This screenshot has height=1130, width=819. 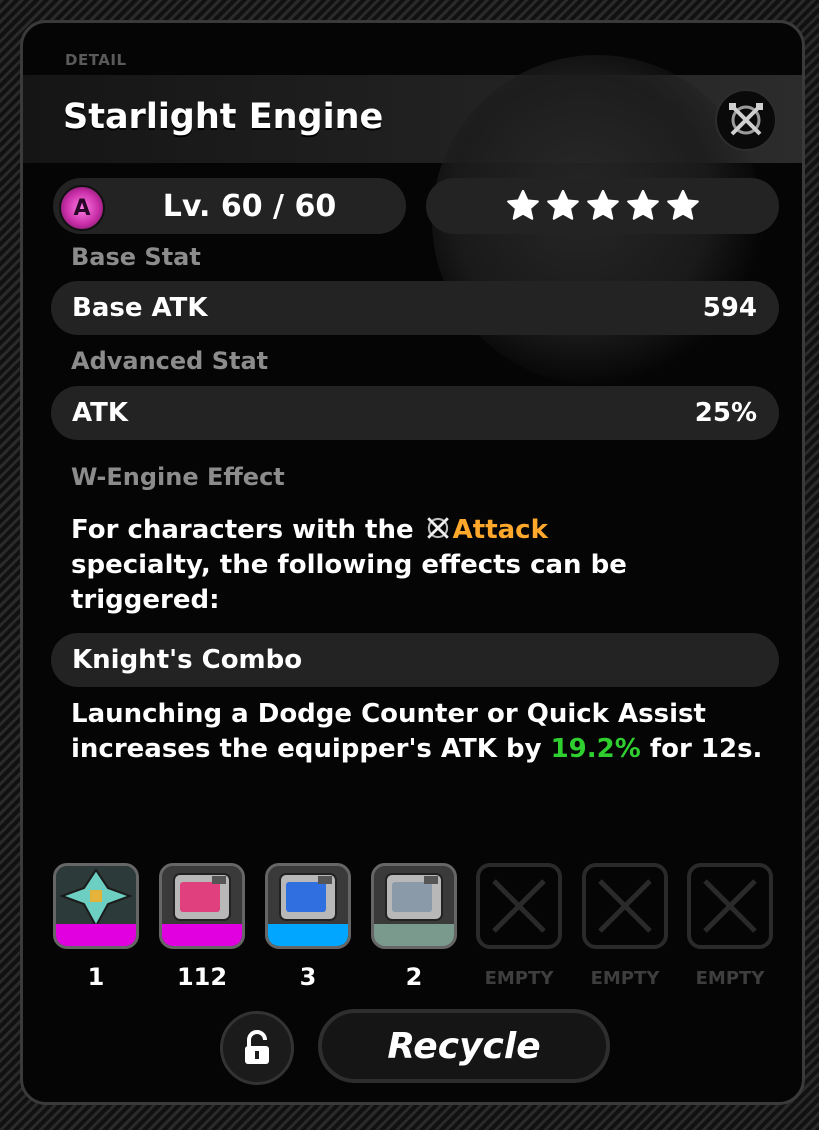 I want to click on page-title: Starlight Engine, so click(x=223, y=117).